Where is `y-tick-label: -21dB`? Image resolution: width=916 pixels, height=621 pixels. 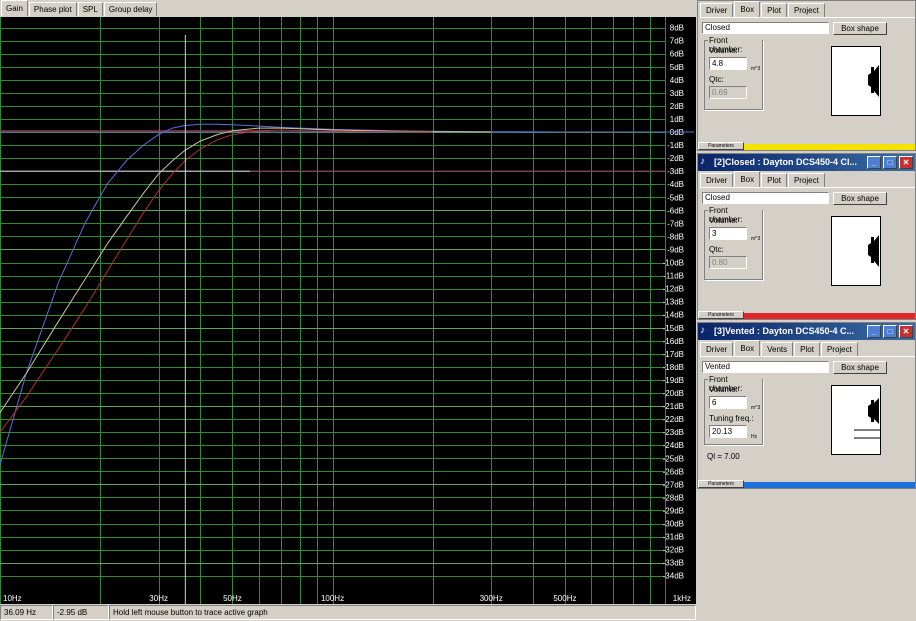 y-tick-label: -21dB is located at coordinates (673, 406).